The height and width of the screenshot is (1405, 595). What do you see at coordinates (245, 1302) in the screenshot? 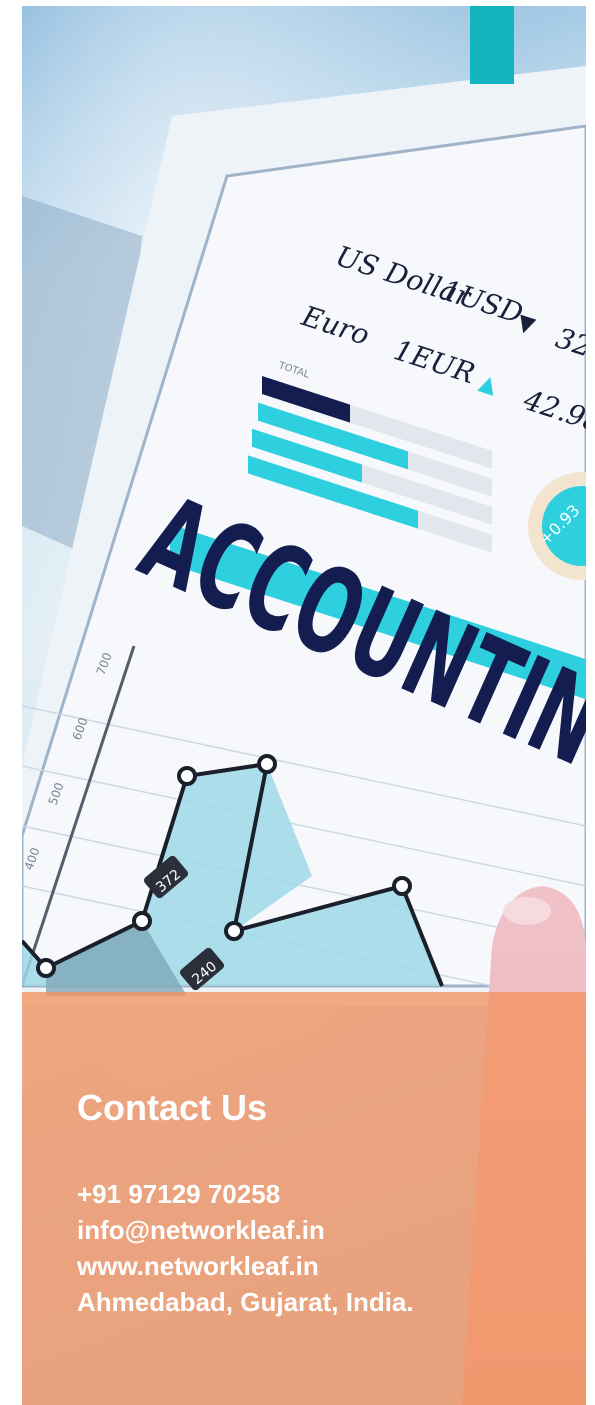
I see `contact-address: Ahmedabad, Gujarat, India.` at bounding box center [245, 1302].